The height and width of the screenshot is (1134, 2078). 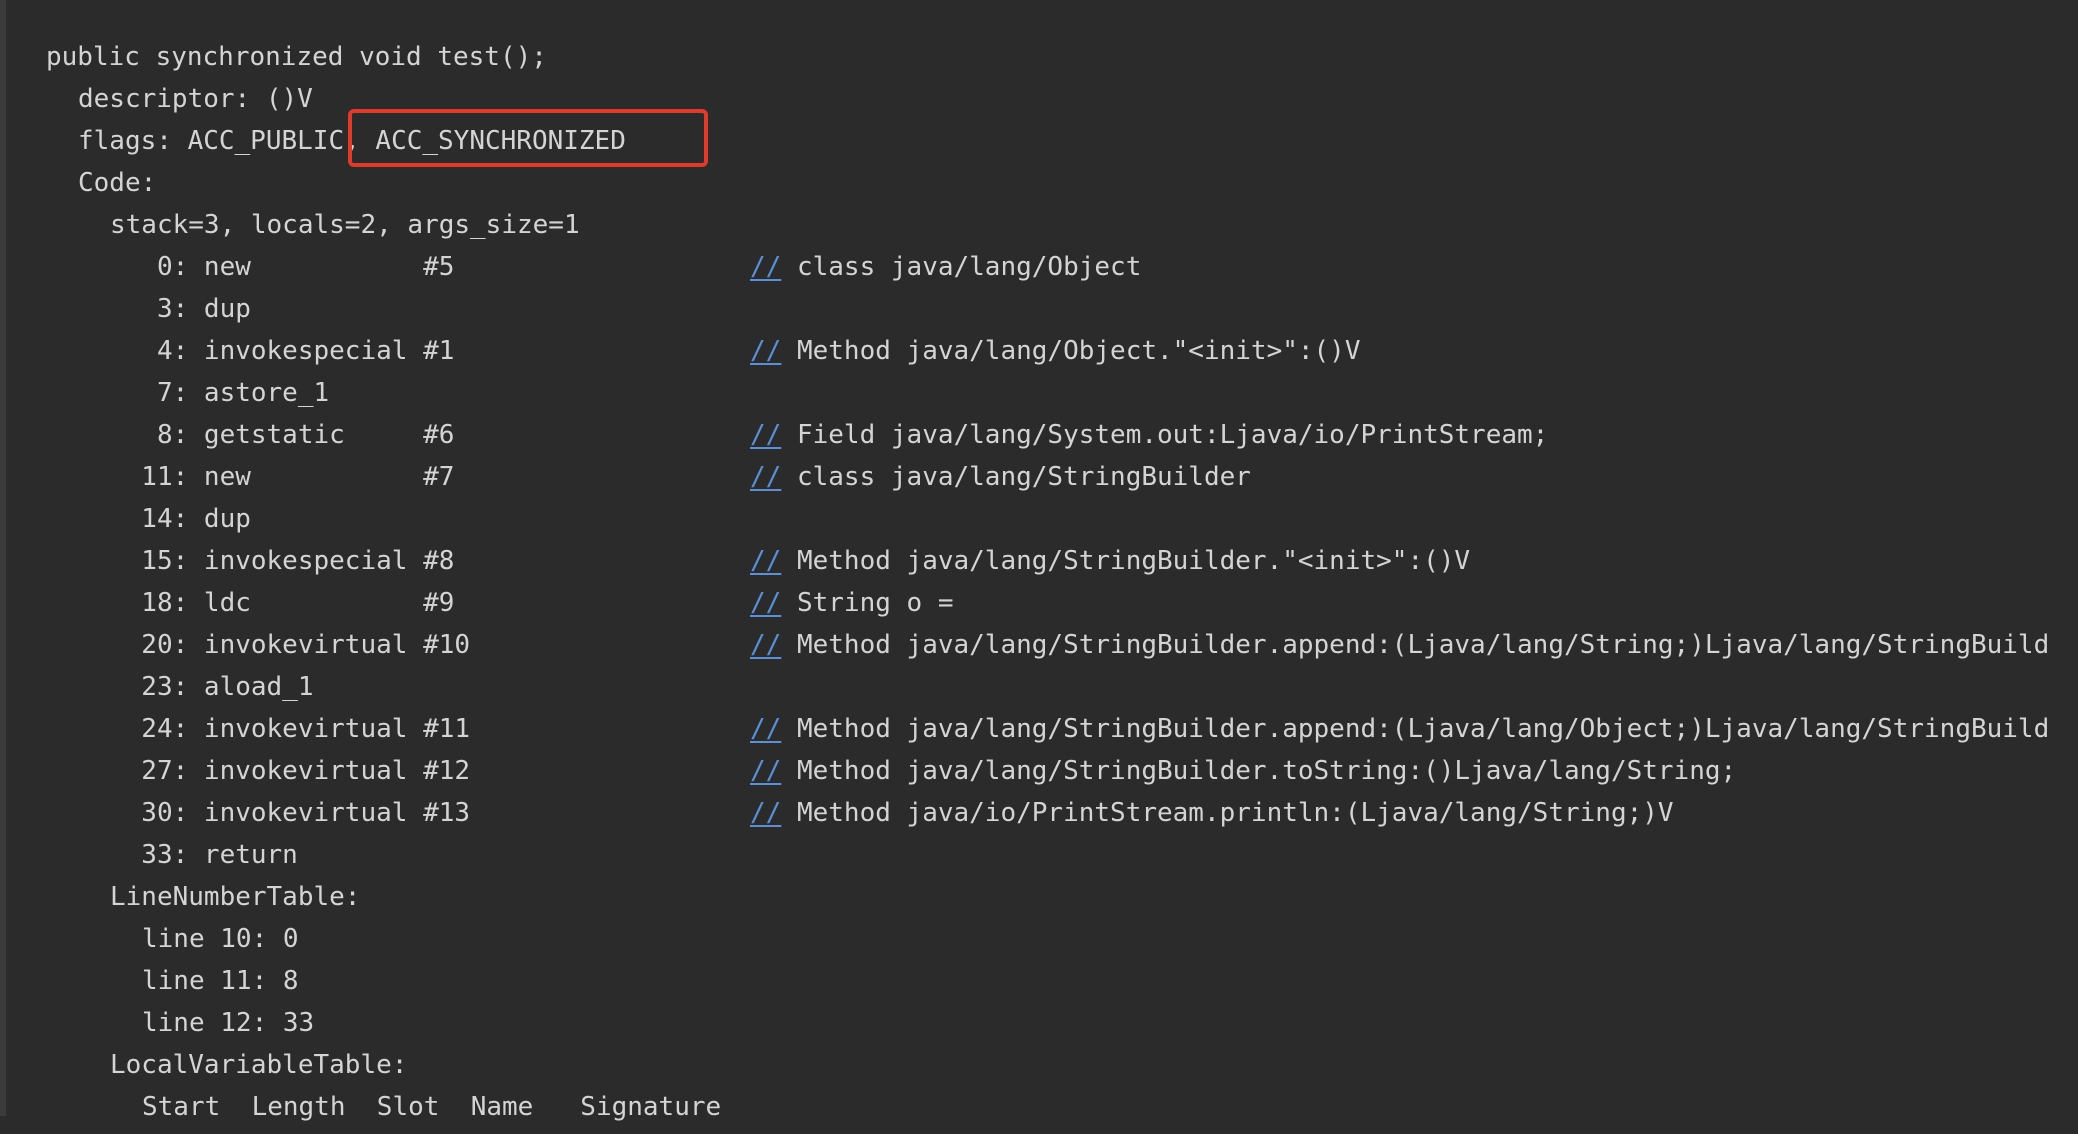 I want to click on local-variable-table-header-line: Start Length Slot Name Signature, so click(x=1062, y=1113).